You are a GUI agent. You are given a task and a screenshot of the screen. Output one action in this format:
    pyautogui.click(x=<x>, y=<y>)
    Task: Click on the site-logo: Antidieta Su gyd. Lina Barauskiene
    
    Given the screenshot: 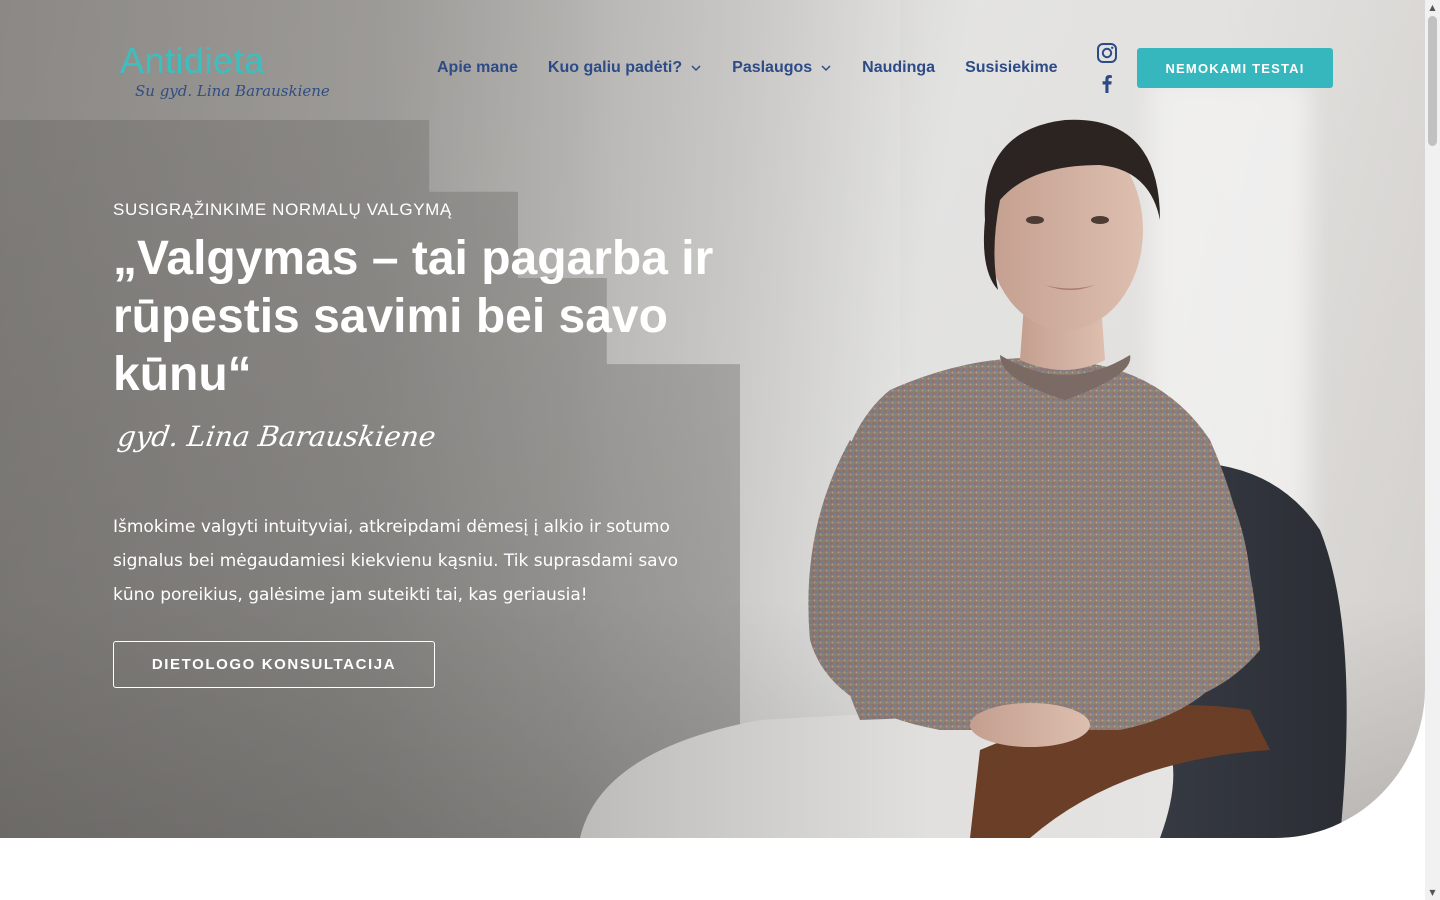 What is the action you would take?
    pyautogui.click(x=225, y=77)
    